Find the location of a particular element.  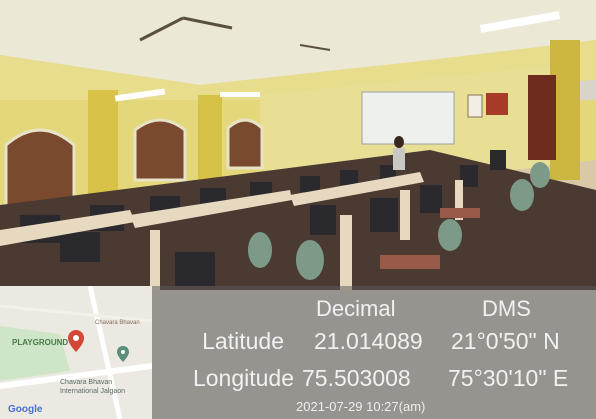

longitude-dms: 75°30'10" E is located at coordinates (508, 378).